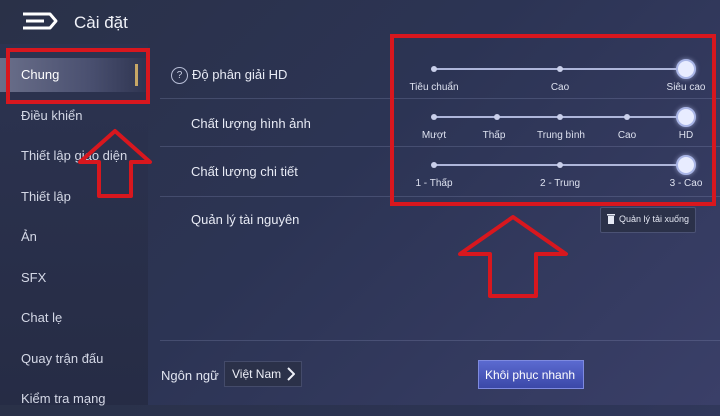 The height and width of the screenshot is (416, 720). I want to click on trash-icon, so click(611, 219).